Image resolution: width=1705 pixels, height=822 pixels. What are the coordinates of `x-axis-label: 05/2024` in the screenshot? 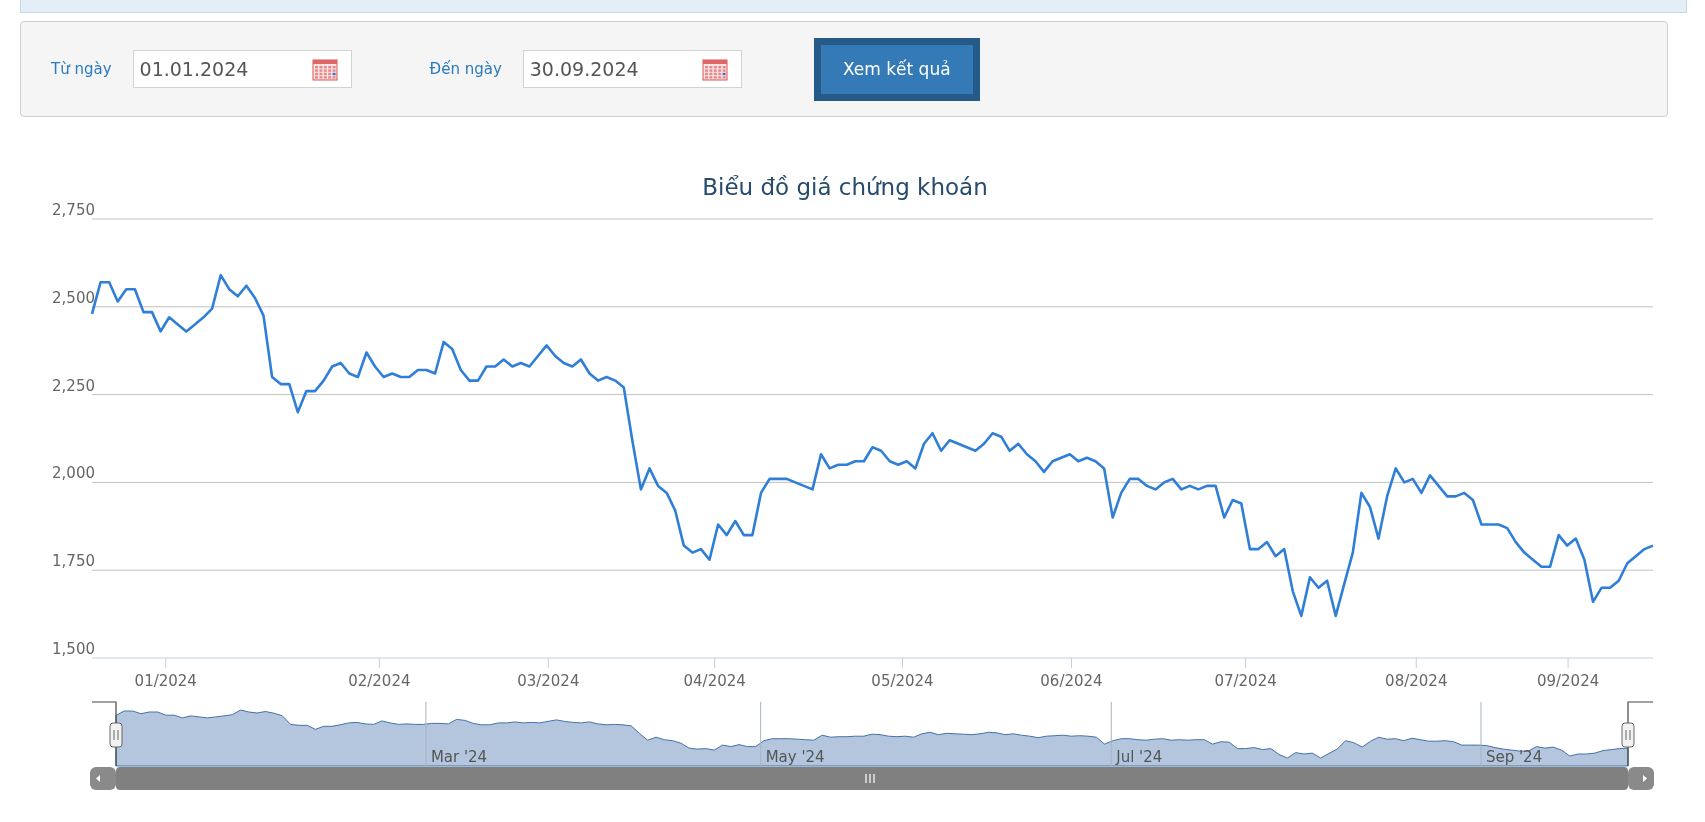 It's located at (902, 681).